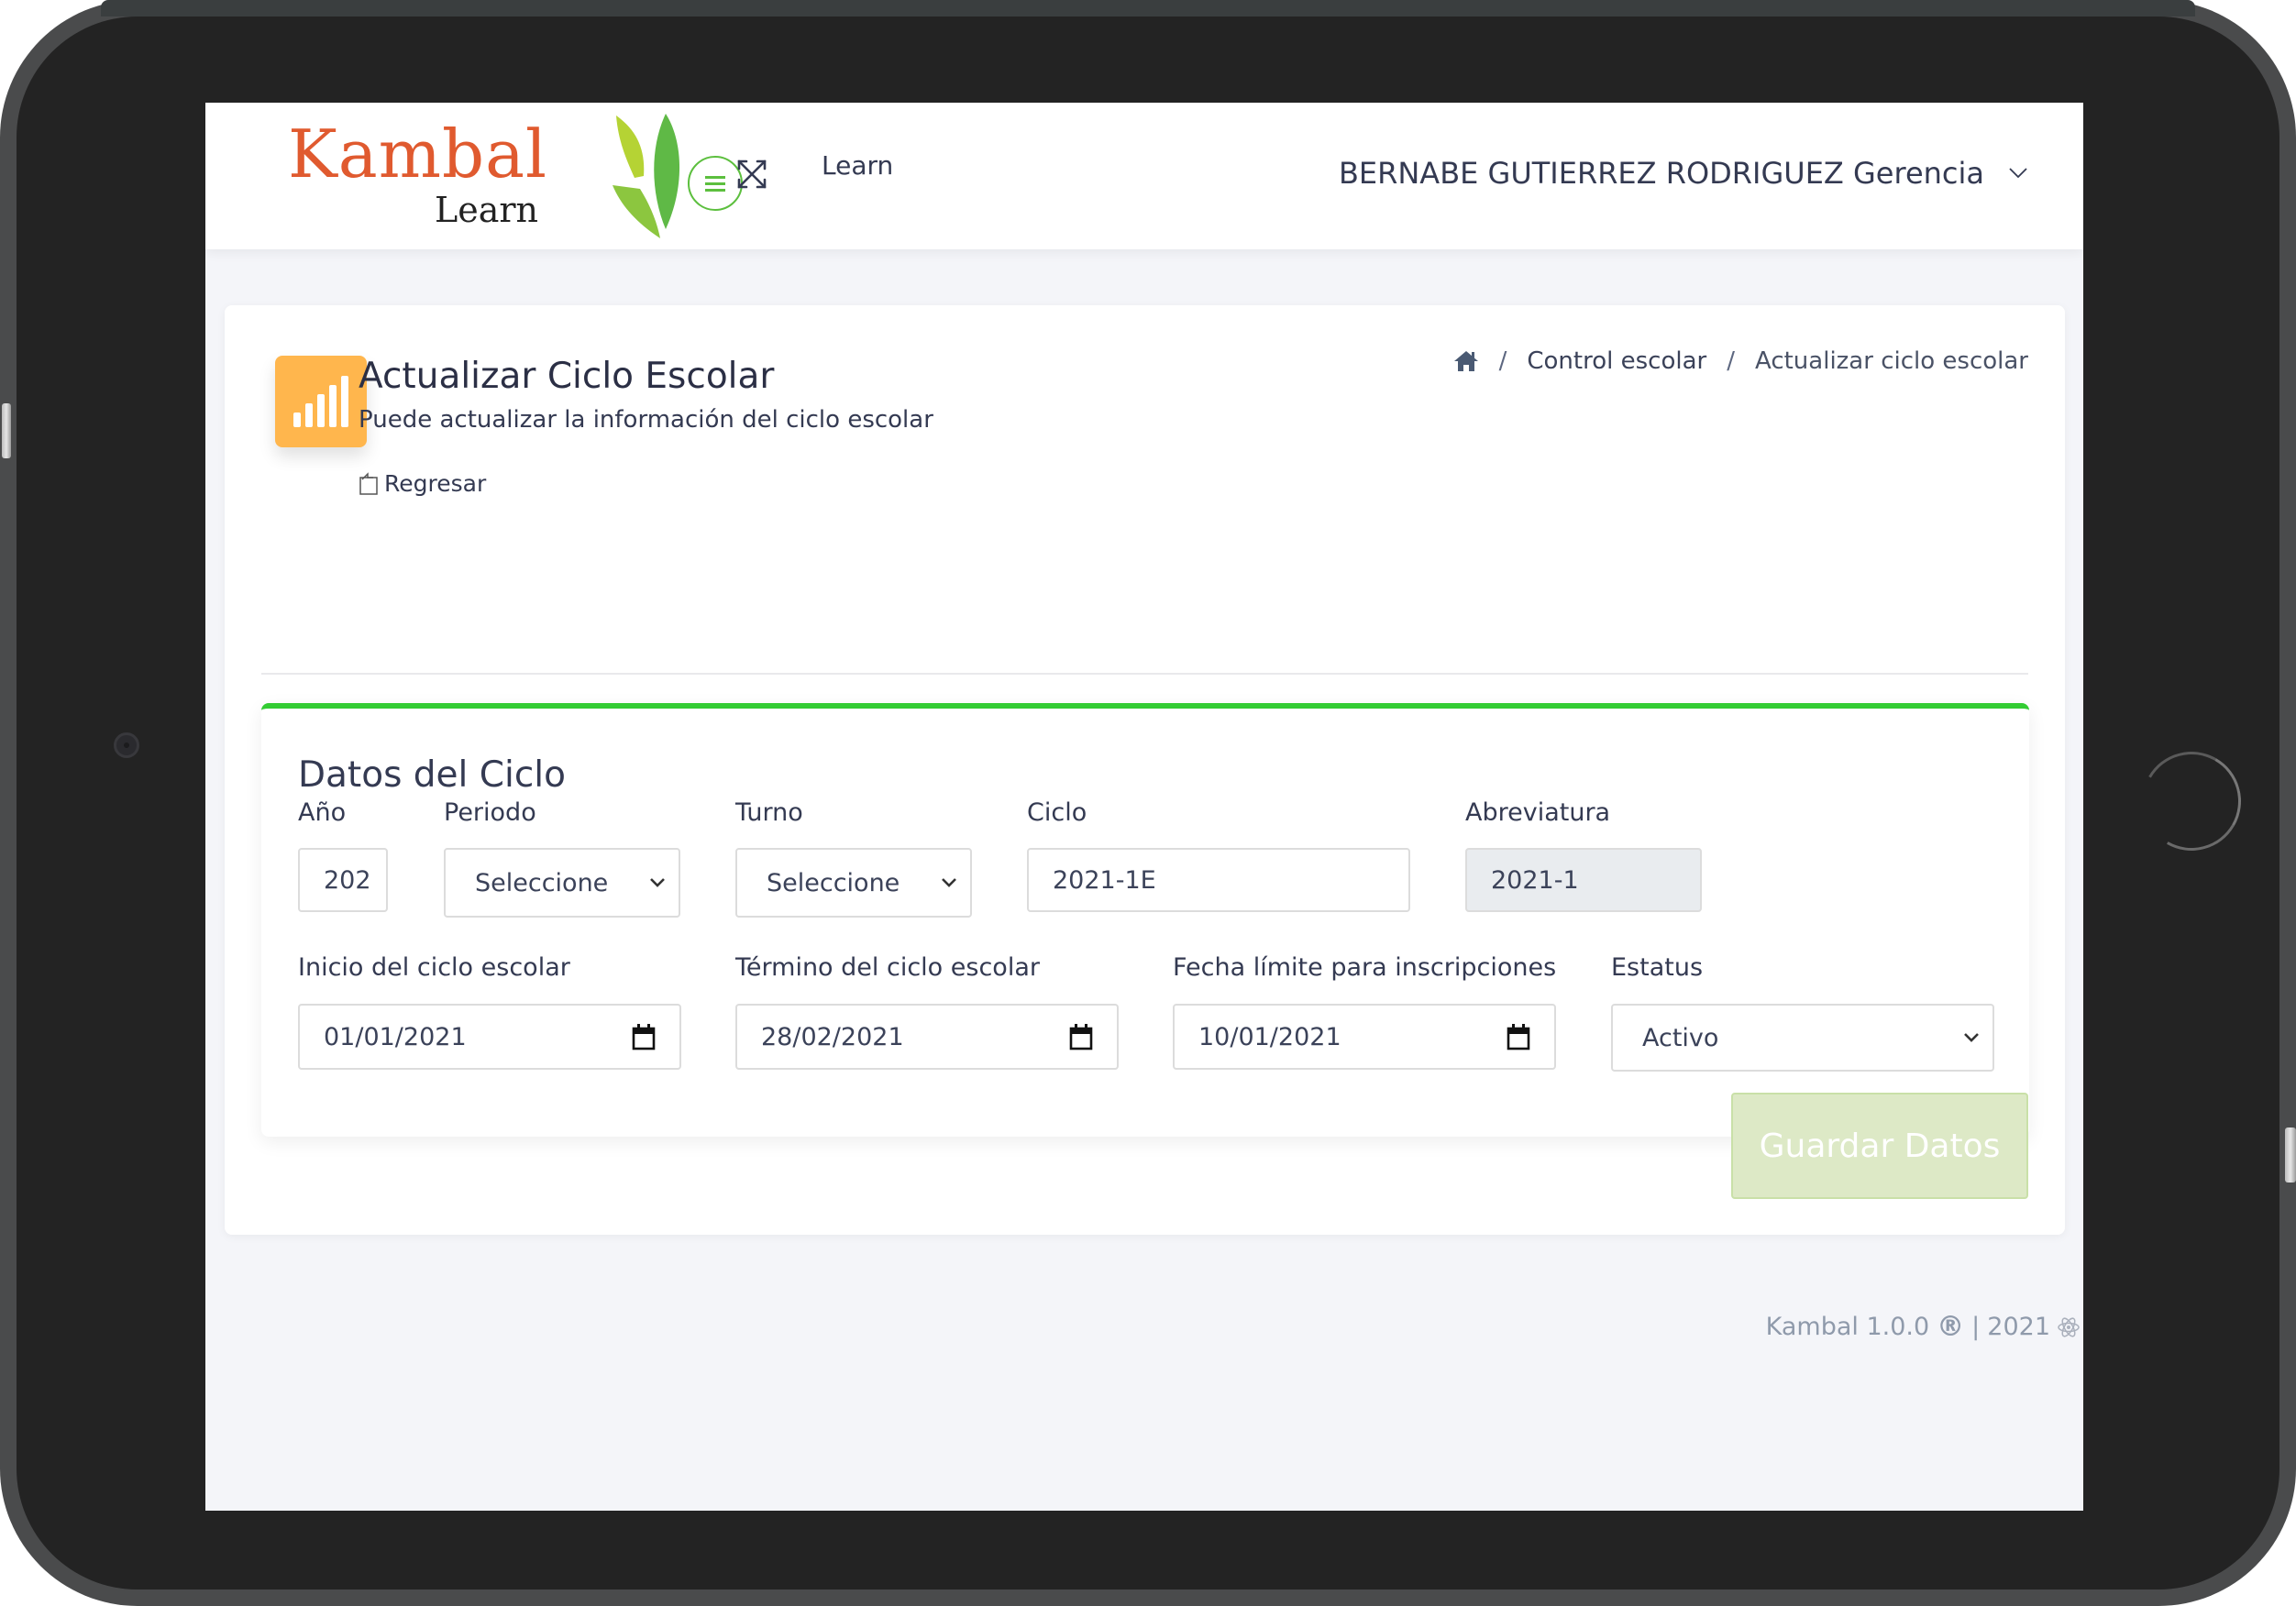 Image resolution: width=2296 pixels, height=1606 pixels. Describe the element at coordinates (769, 812) in the screenshot. I see `turno-label: Turno` at that location.